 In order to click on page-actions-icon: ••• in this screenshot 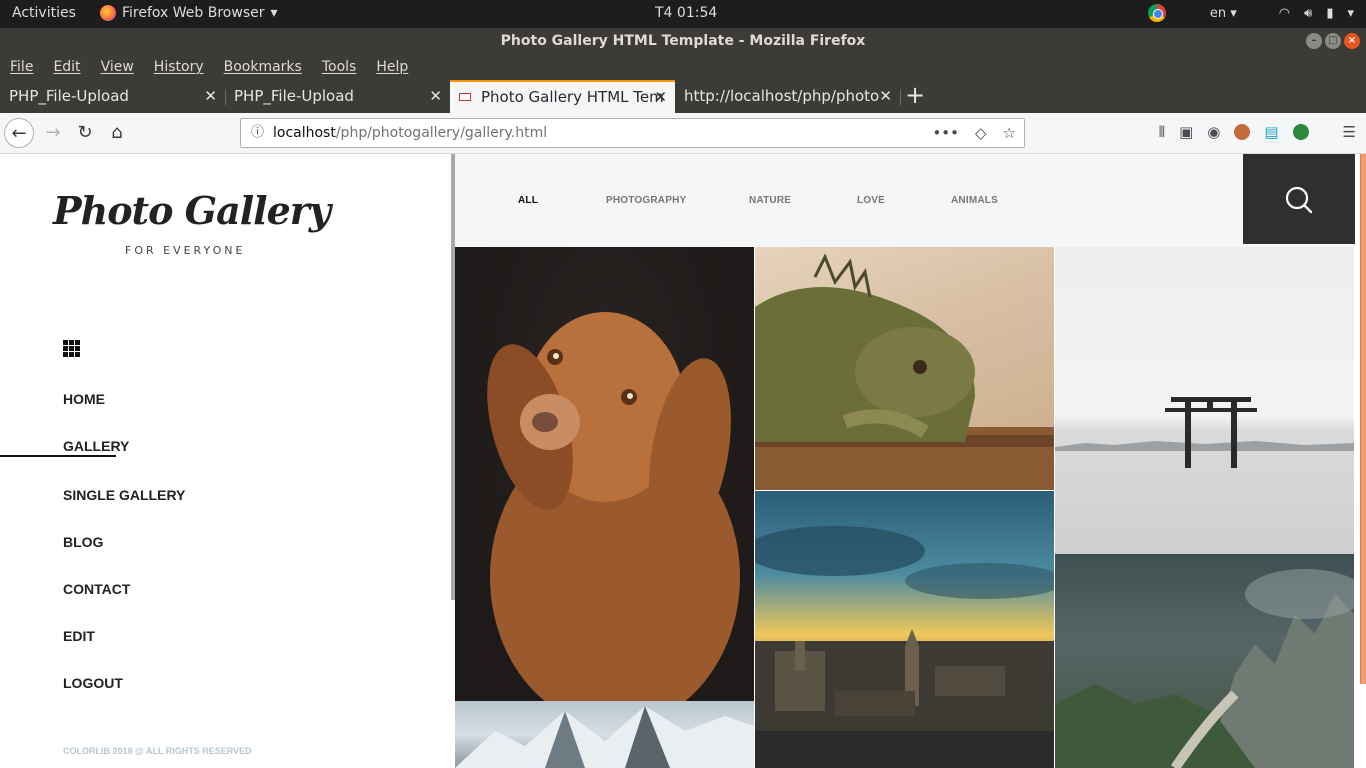, I will do `click(945, 133)`.